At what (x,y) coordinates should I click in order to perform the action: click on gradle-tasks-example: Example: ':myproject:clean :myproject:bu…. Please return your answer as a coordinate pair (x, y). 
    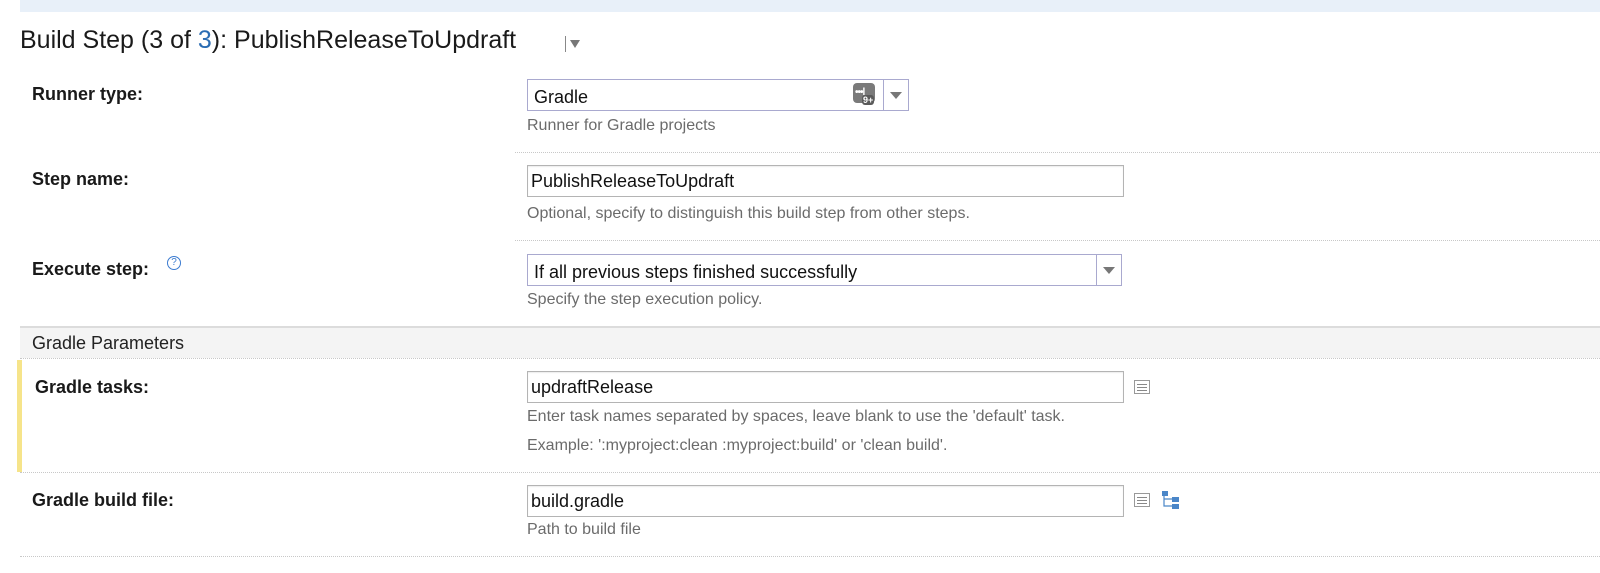
    Looking at the image, I should click on (737, 445).